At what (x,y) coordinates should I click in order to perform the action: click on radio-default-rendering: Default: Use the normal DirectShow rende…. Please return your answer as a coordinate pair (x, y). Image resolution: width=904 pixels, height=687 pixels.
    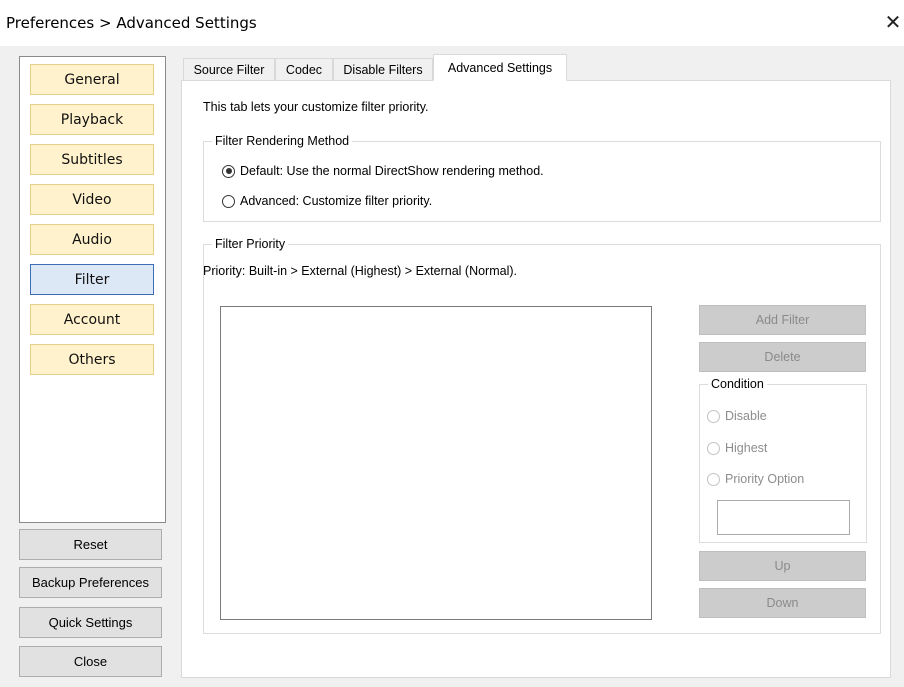
    Looking at the image, I should click on (383, 171).